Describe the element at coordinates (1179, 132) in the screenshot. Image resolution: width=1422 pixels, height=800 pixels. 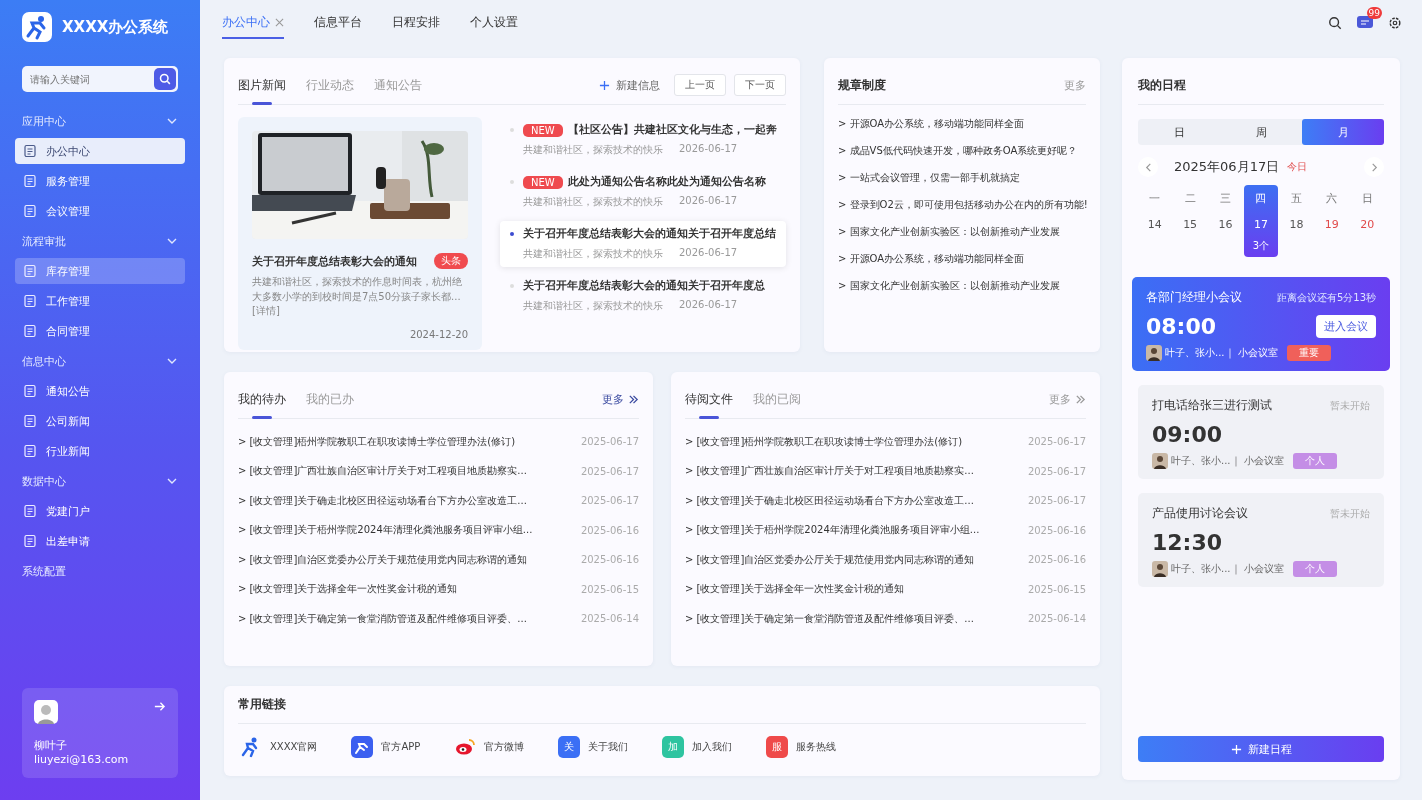
I see `view-tab: 日` at that location.